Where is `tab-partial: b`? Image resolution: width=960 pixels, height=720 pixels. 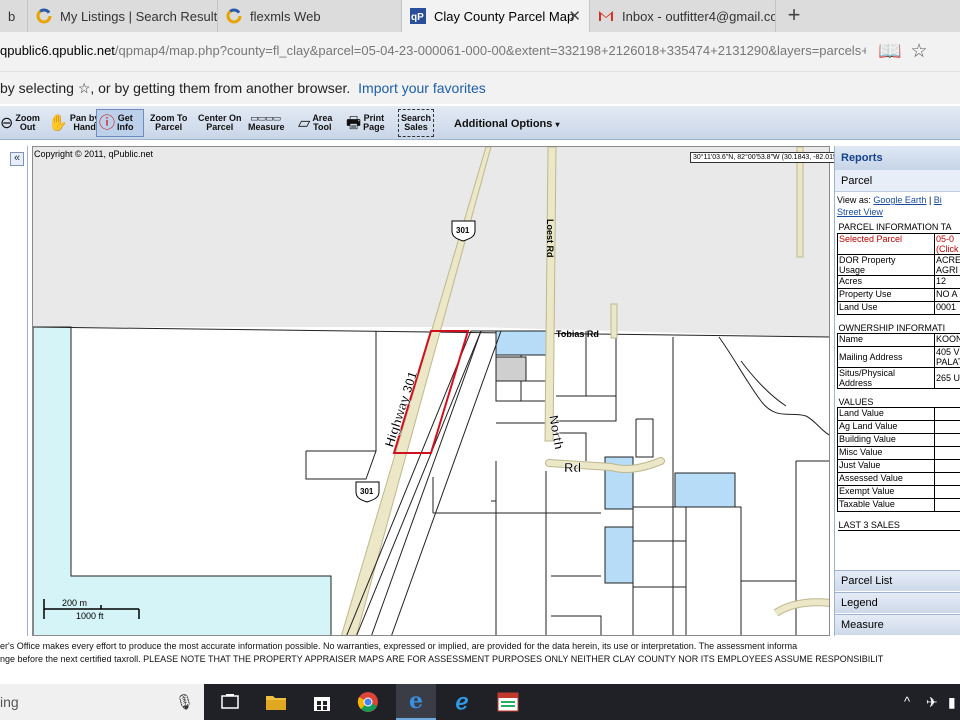
tab-partial: b is located at coordinates (14, 16).